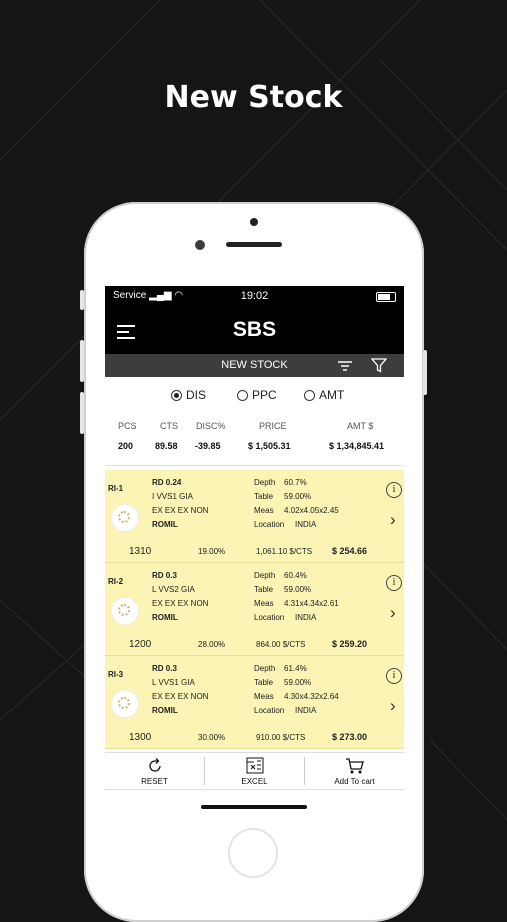  What do you see at coordinates (345, 366) in the screenshot?
I see `sort-icon` at bounding box center [345, 366].